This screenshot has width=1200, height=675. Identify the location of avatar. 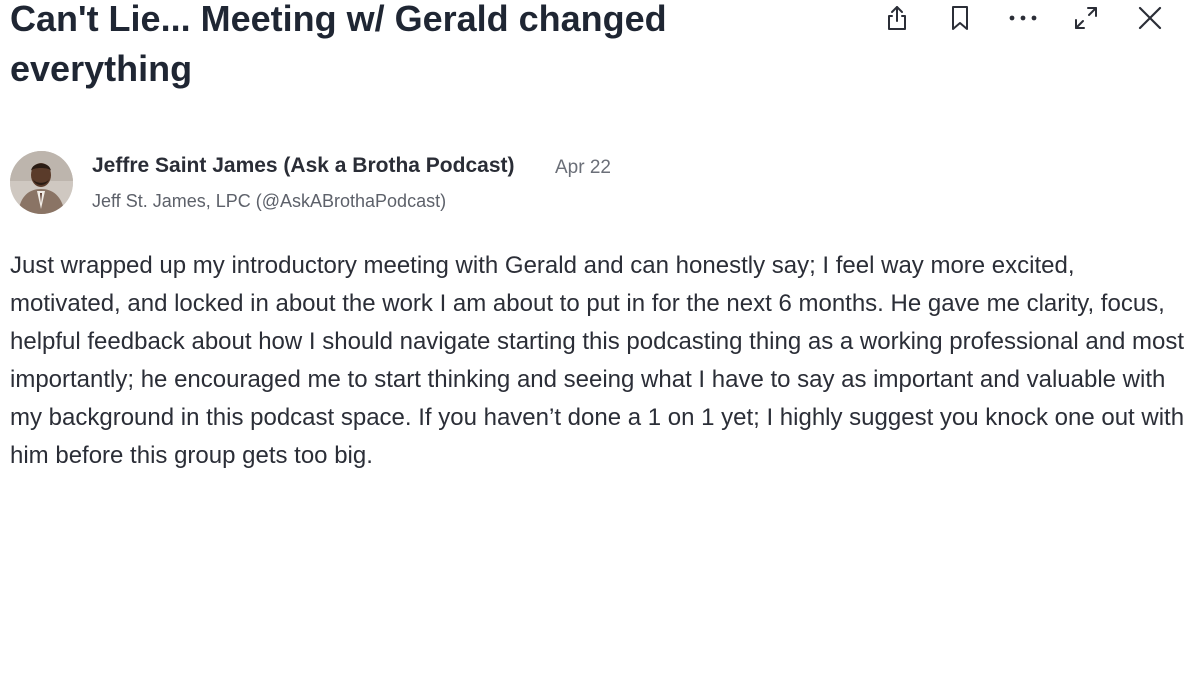
(41, 182).